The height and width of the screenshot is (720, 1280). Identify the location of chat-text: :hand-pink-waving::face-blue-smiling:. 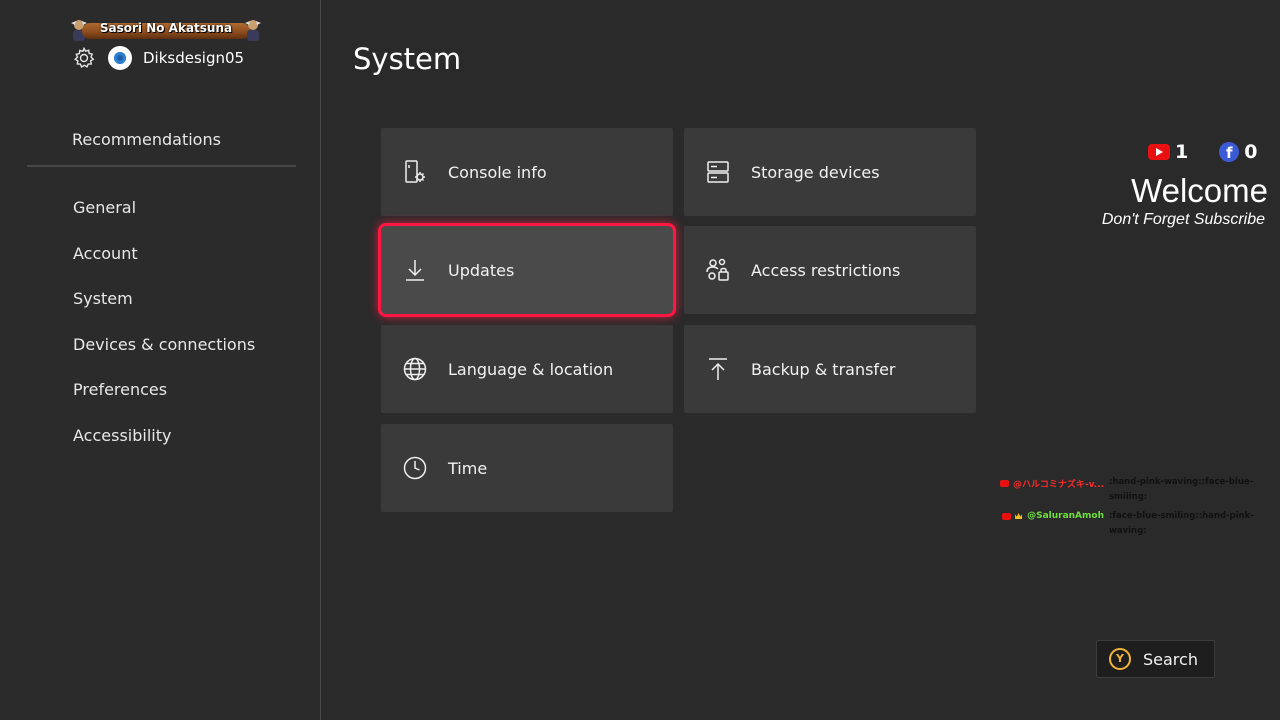
(1181, 489).